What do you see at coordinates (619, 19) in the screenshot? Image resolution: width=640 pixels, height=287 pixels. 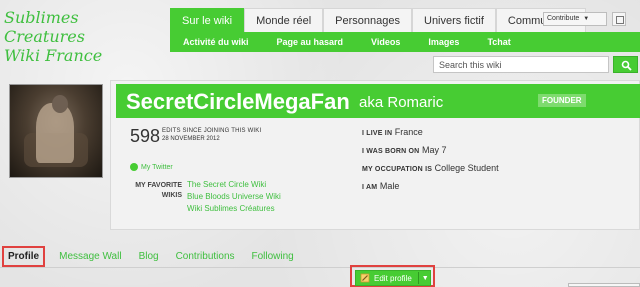 I see `page-options-icon` at bounding box center [619, 19].